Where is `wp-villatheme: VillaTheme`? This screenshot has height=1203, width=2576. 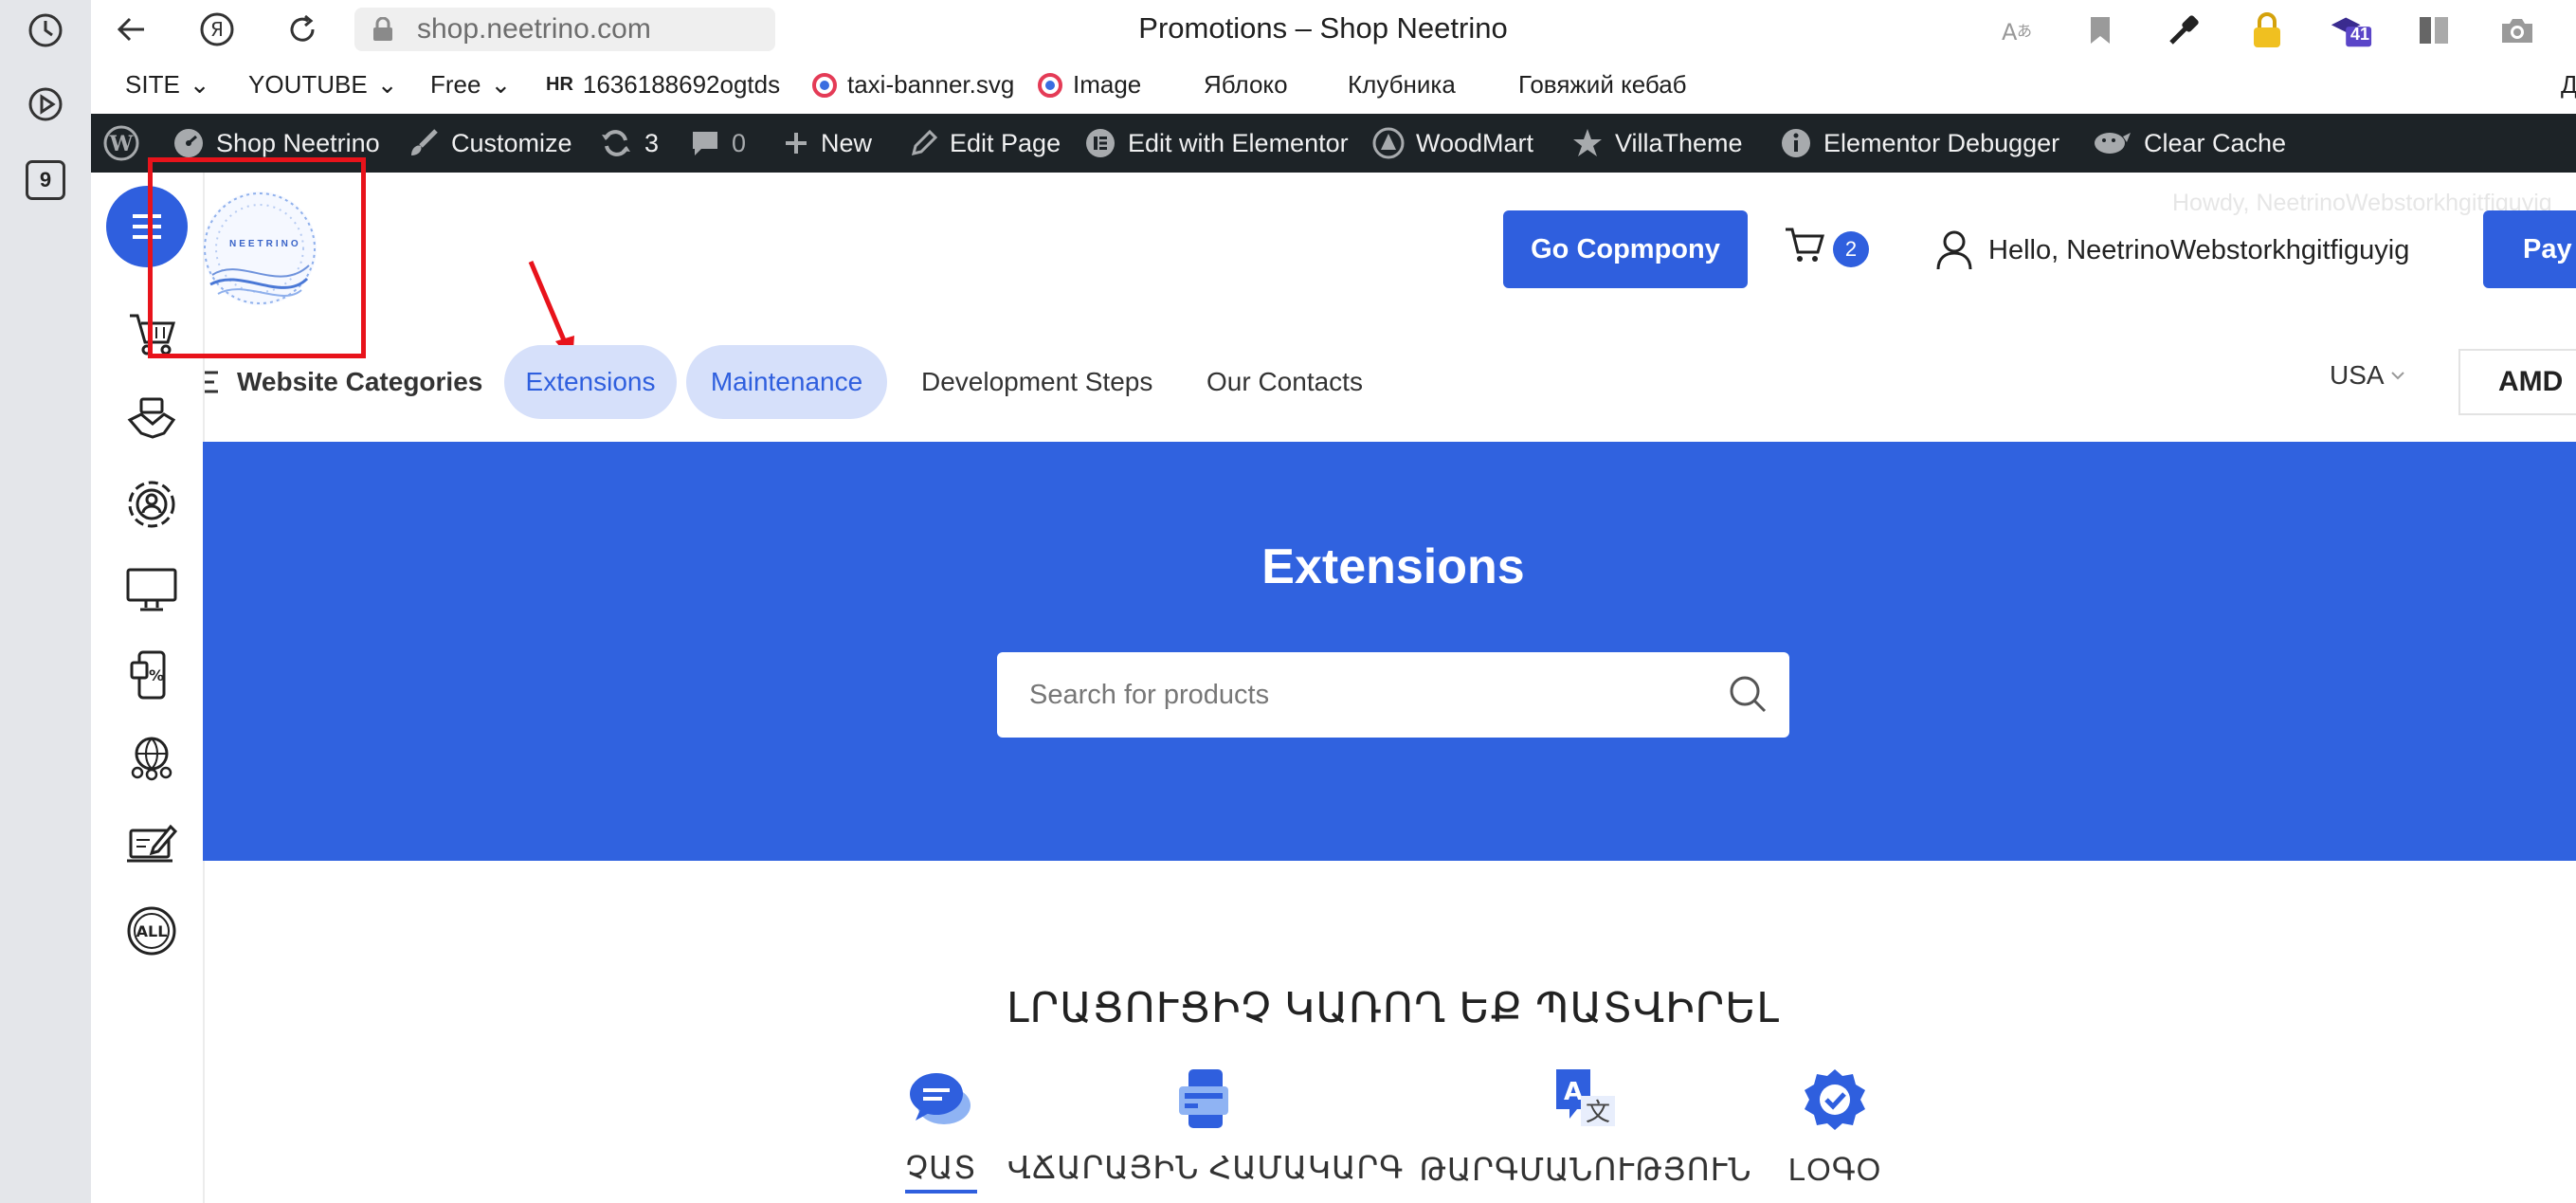 wp-villatheme: VillaTheme is located at coordinates (1657, 143).